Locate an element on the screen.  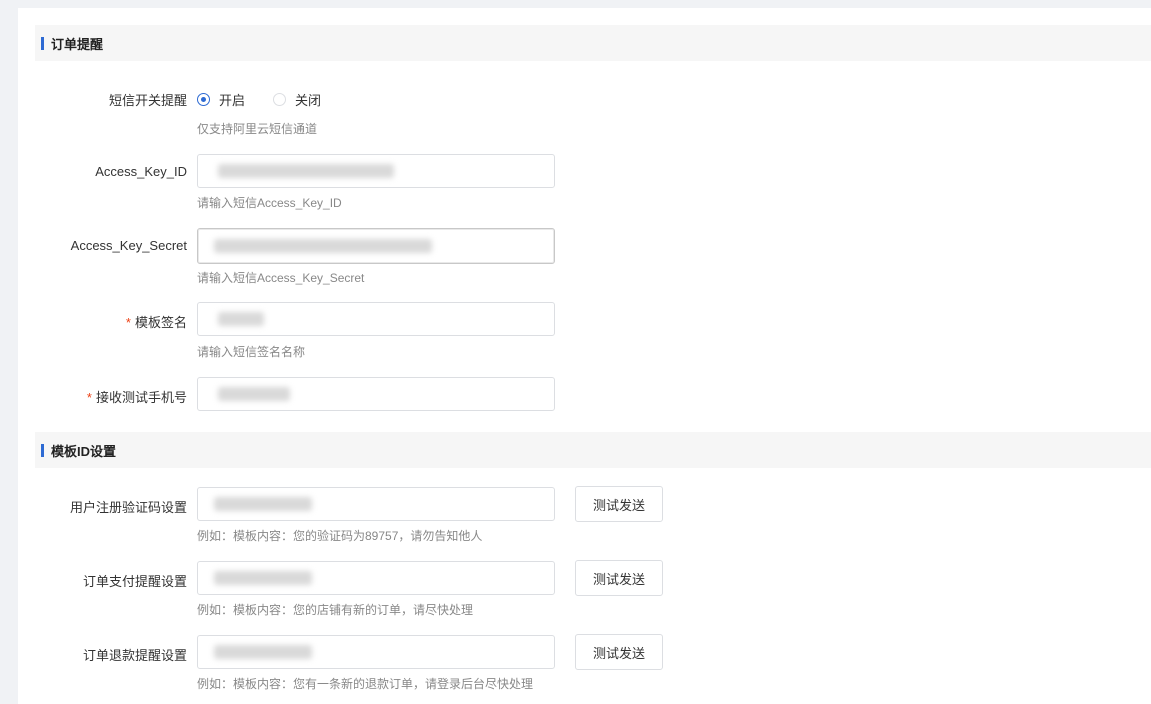
access-key-secret-input is located at coordinates (376, 246).